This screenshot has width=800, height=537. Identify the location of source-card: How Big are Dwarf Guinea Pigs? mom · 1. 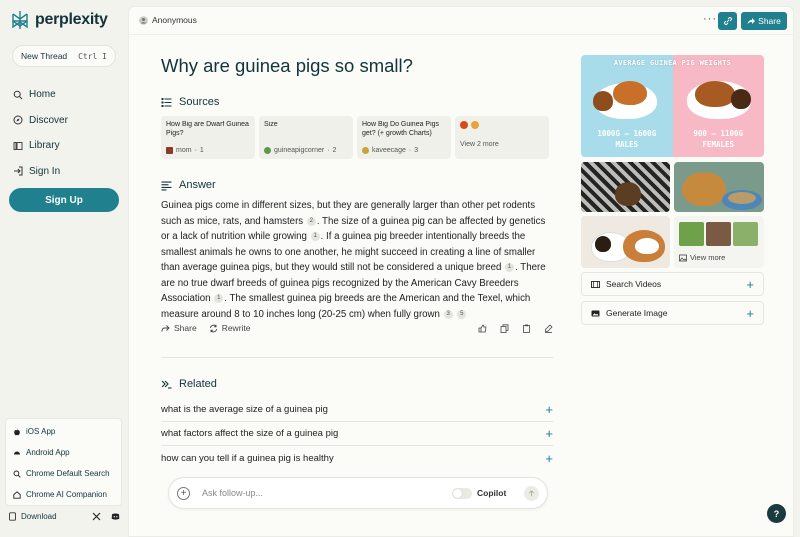
(208, 137).